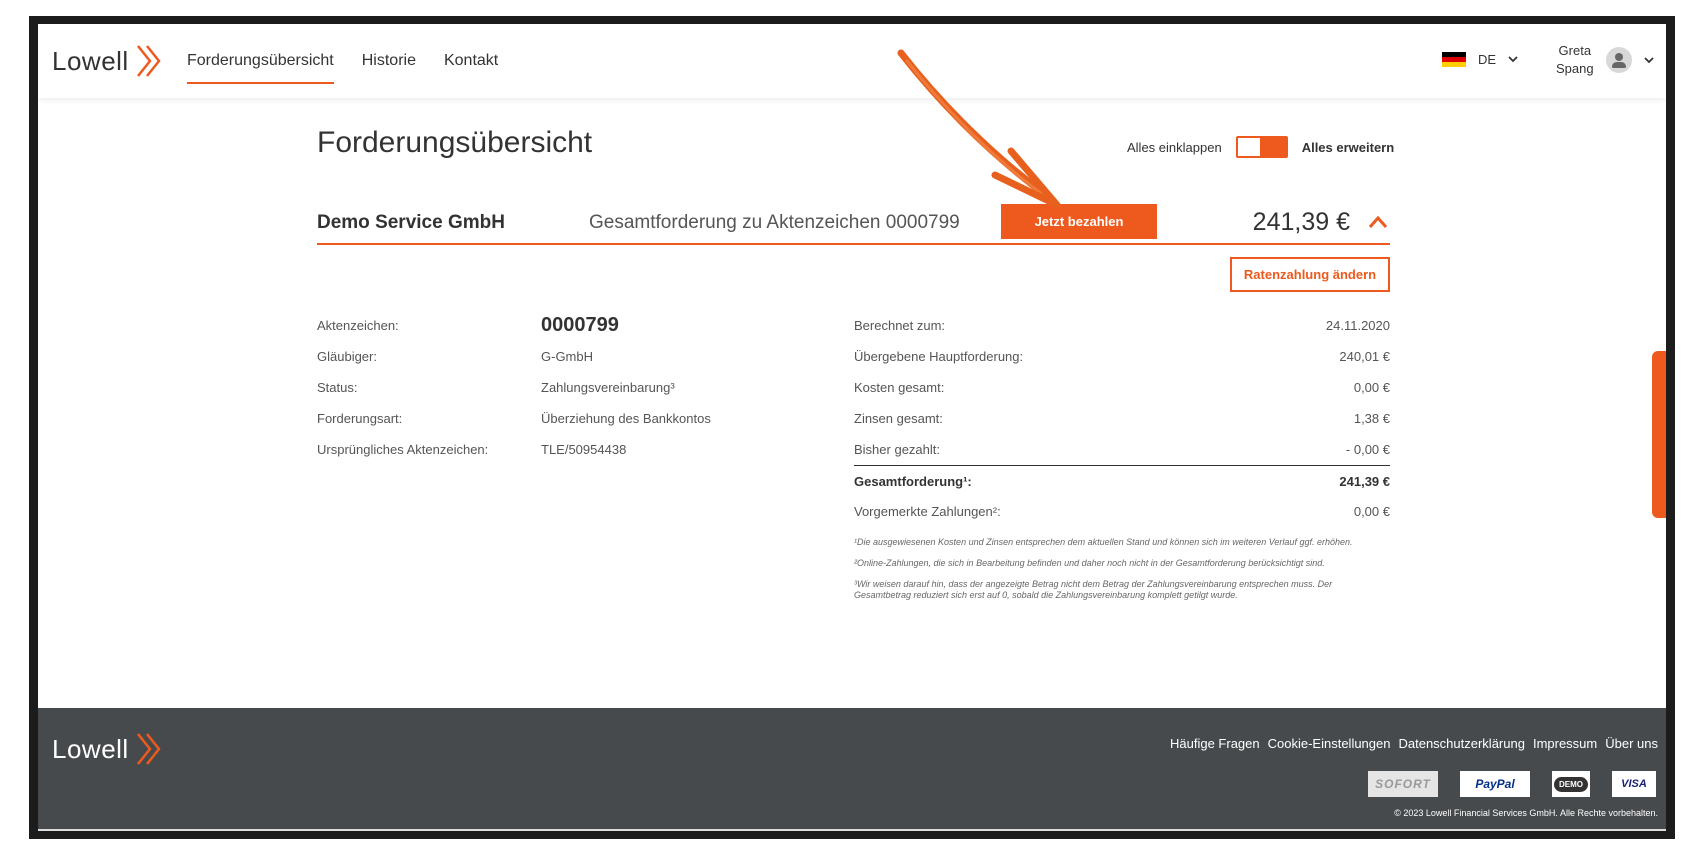 This screenshot has width=1699, height=857. I want to click on feedback-side-tab, so click(1659, 434).